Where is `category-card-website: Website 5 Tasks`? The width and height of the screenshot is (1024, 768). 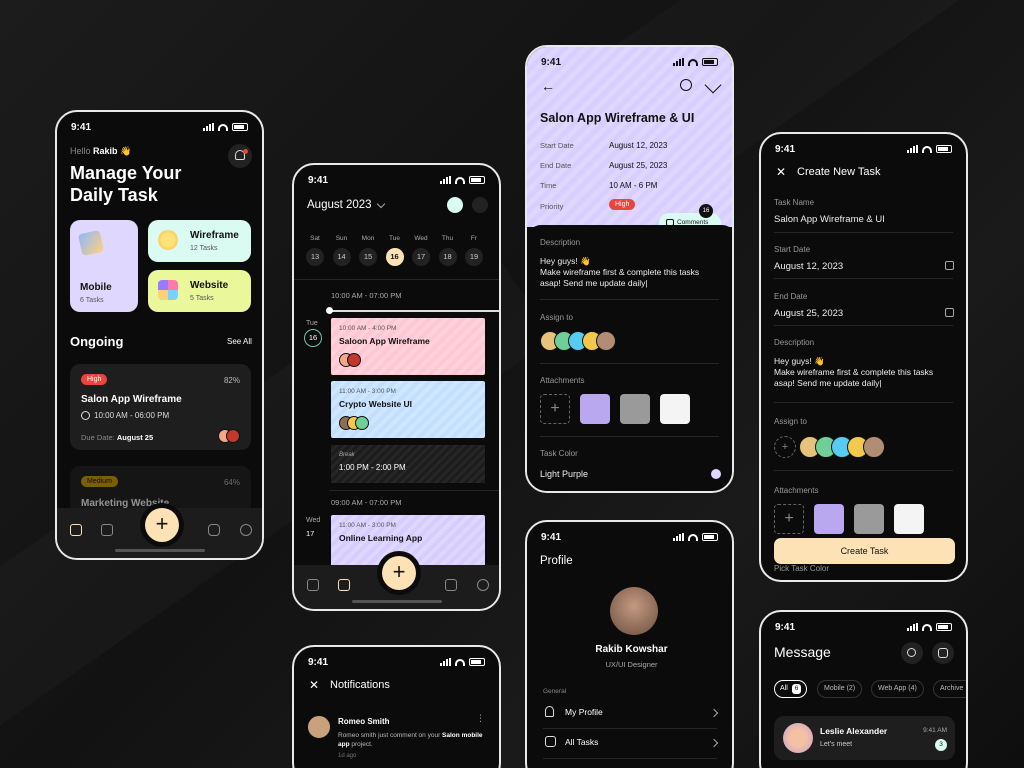
category-card-website: Website 5 Tasks is located at coordinates (199, 291).